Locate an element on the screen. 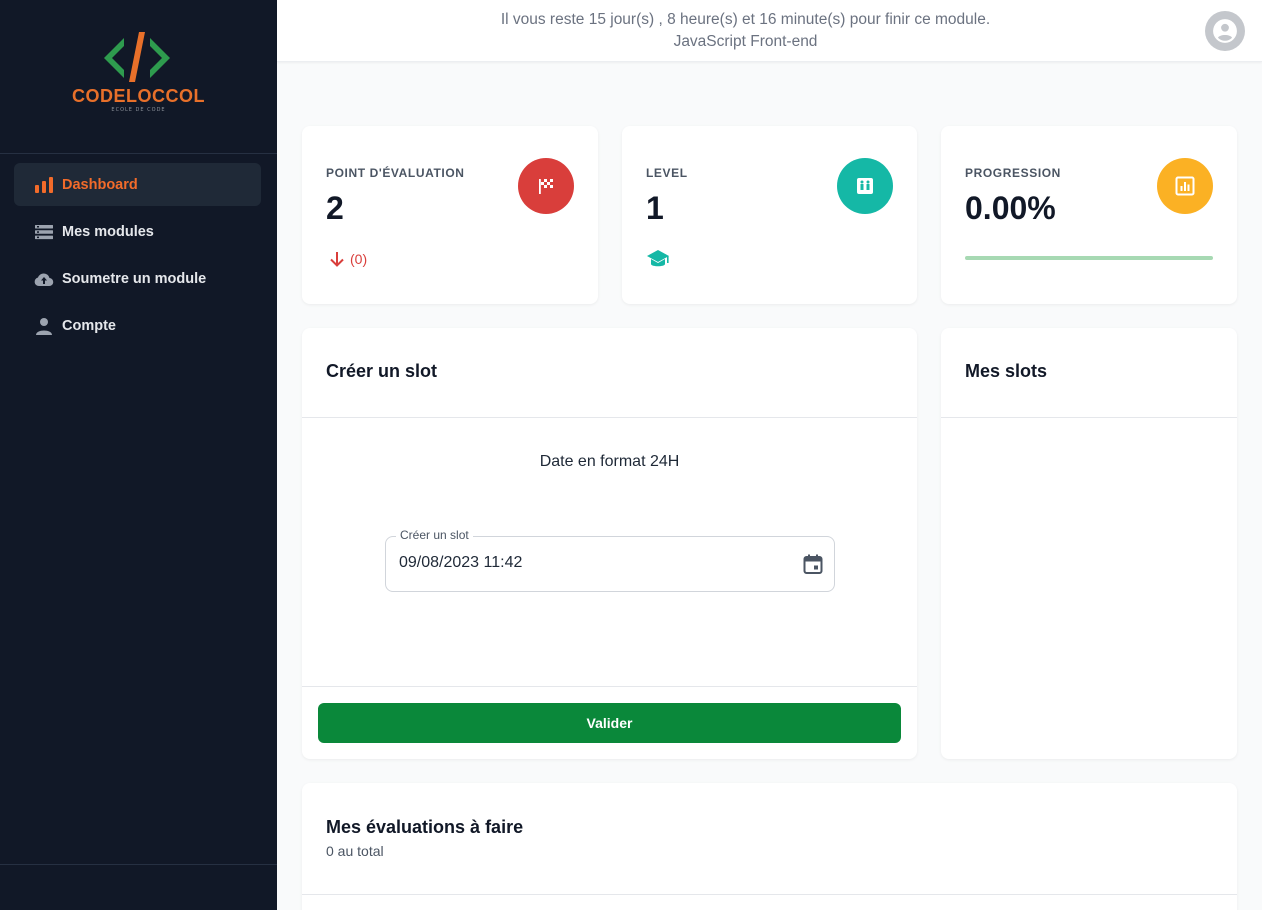 Image resolution: width=1262 pixels, height=910 pixels. sidebar-item-soumetre-module: Soumetre un module is located at coordinates (137, 278).